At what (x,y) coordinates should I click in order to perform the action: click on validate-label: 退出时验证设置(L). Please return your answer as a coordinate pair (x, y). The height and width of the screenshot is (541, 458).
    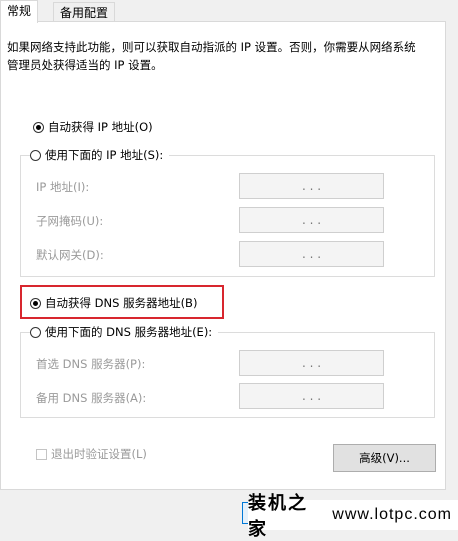
    Looking at the image, I should click on (99, 454).